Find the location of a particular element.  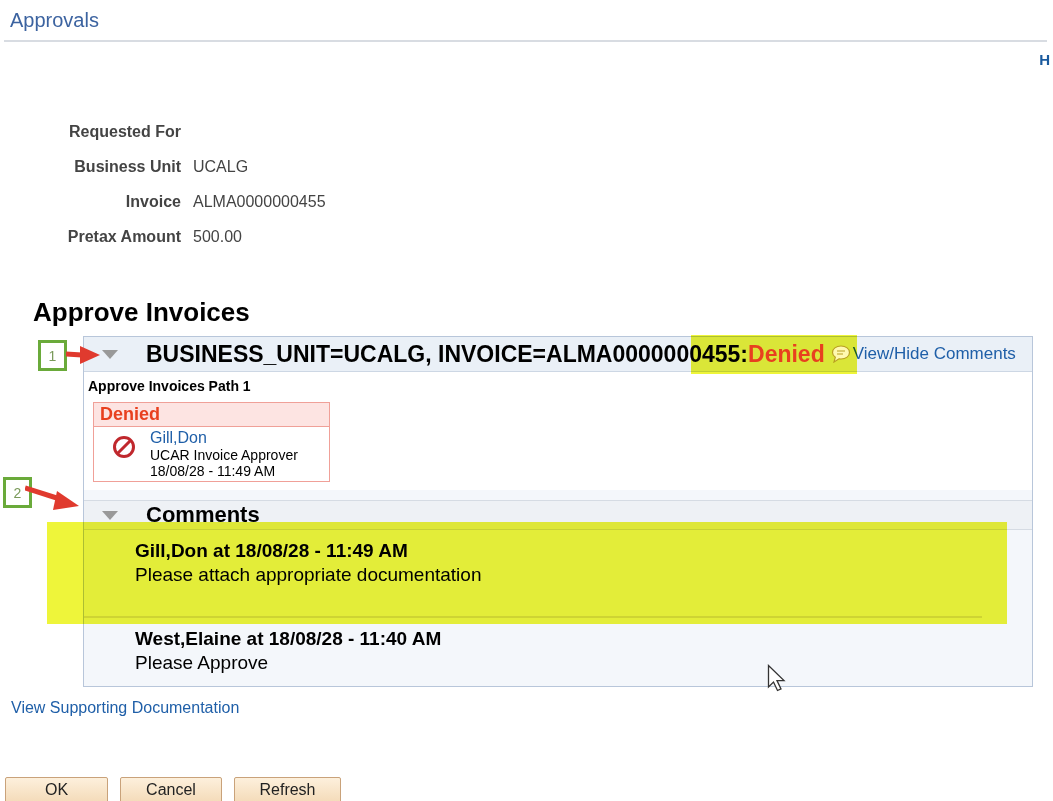

arrow-icon is located at coordinates (52, 497).